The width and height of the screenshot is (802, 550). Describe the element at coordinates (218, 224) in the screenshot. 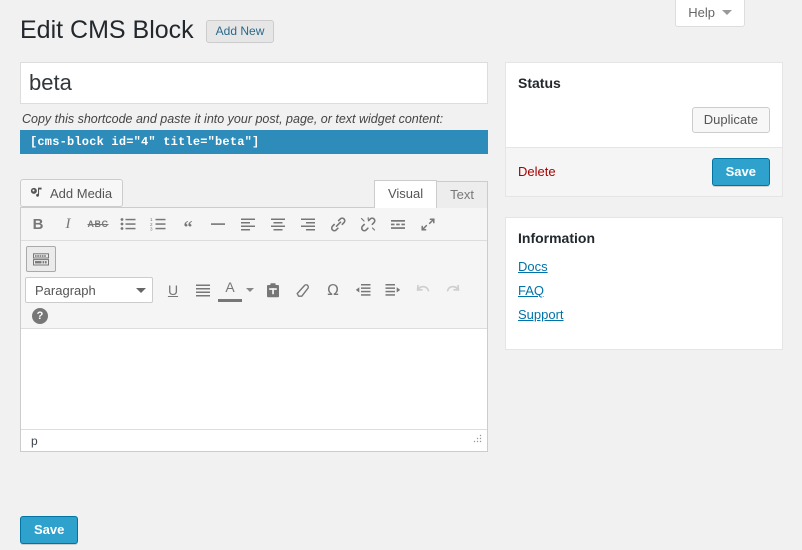

I see `horizontal-rule-icon` at that location.